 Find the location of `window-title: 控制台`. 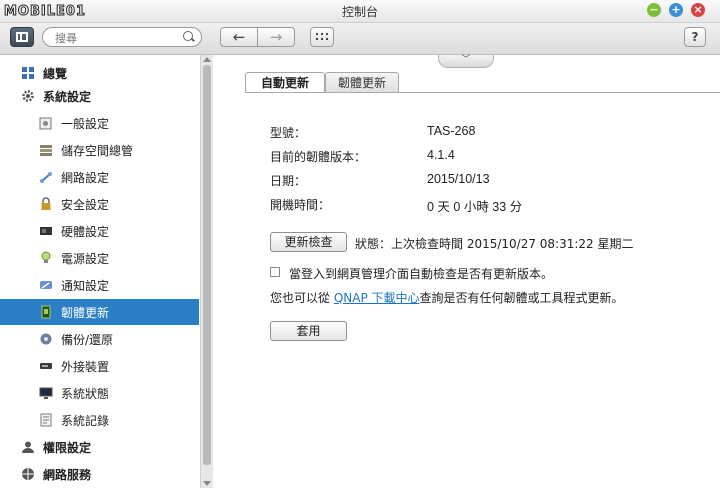

window-title: 控制台 is located at coordinates (359, 12).